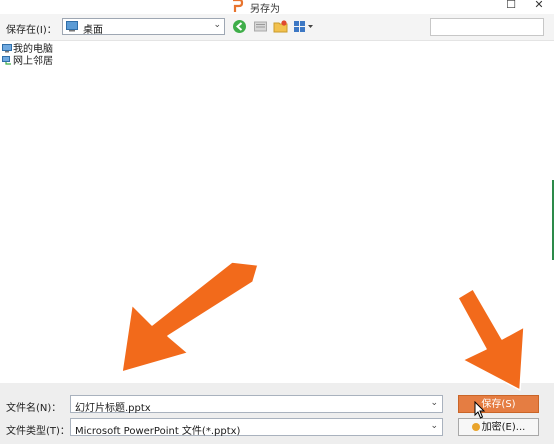 The width and height of the screenshot is (554, 444). Describe the element at coordinates (491, 339) in the screenshot. I see `annotation-arrow-right` at that location.